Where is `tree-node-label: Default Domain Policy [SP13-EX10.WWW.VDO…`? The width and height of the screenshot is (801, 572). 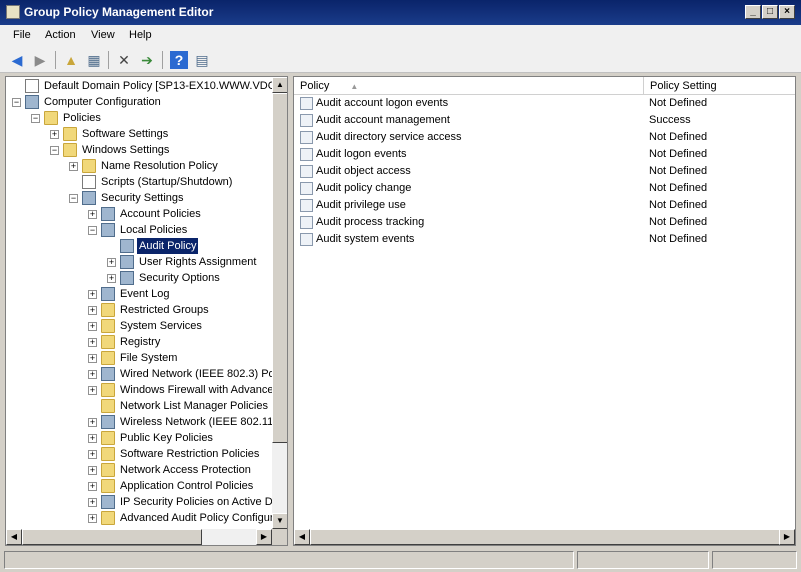
tree-node-label: Default Domain Policy [SP13-EX10.WWW.VDO… is located at coordinates (157, 86).